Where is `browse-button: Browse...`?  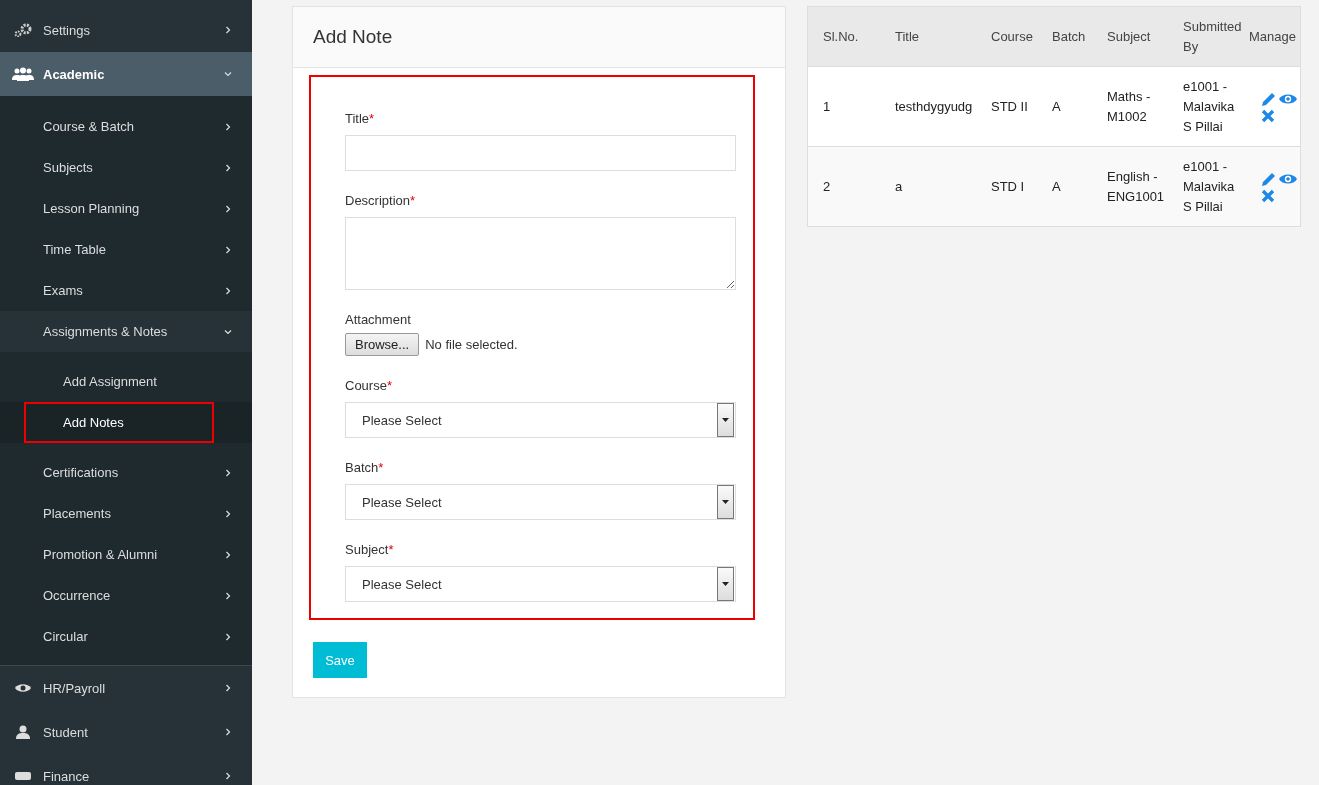
browse-button: Browse... is located at coordinates (382, 344).